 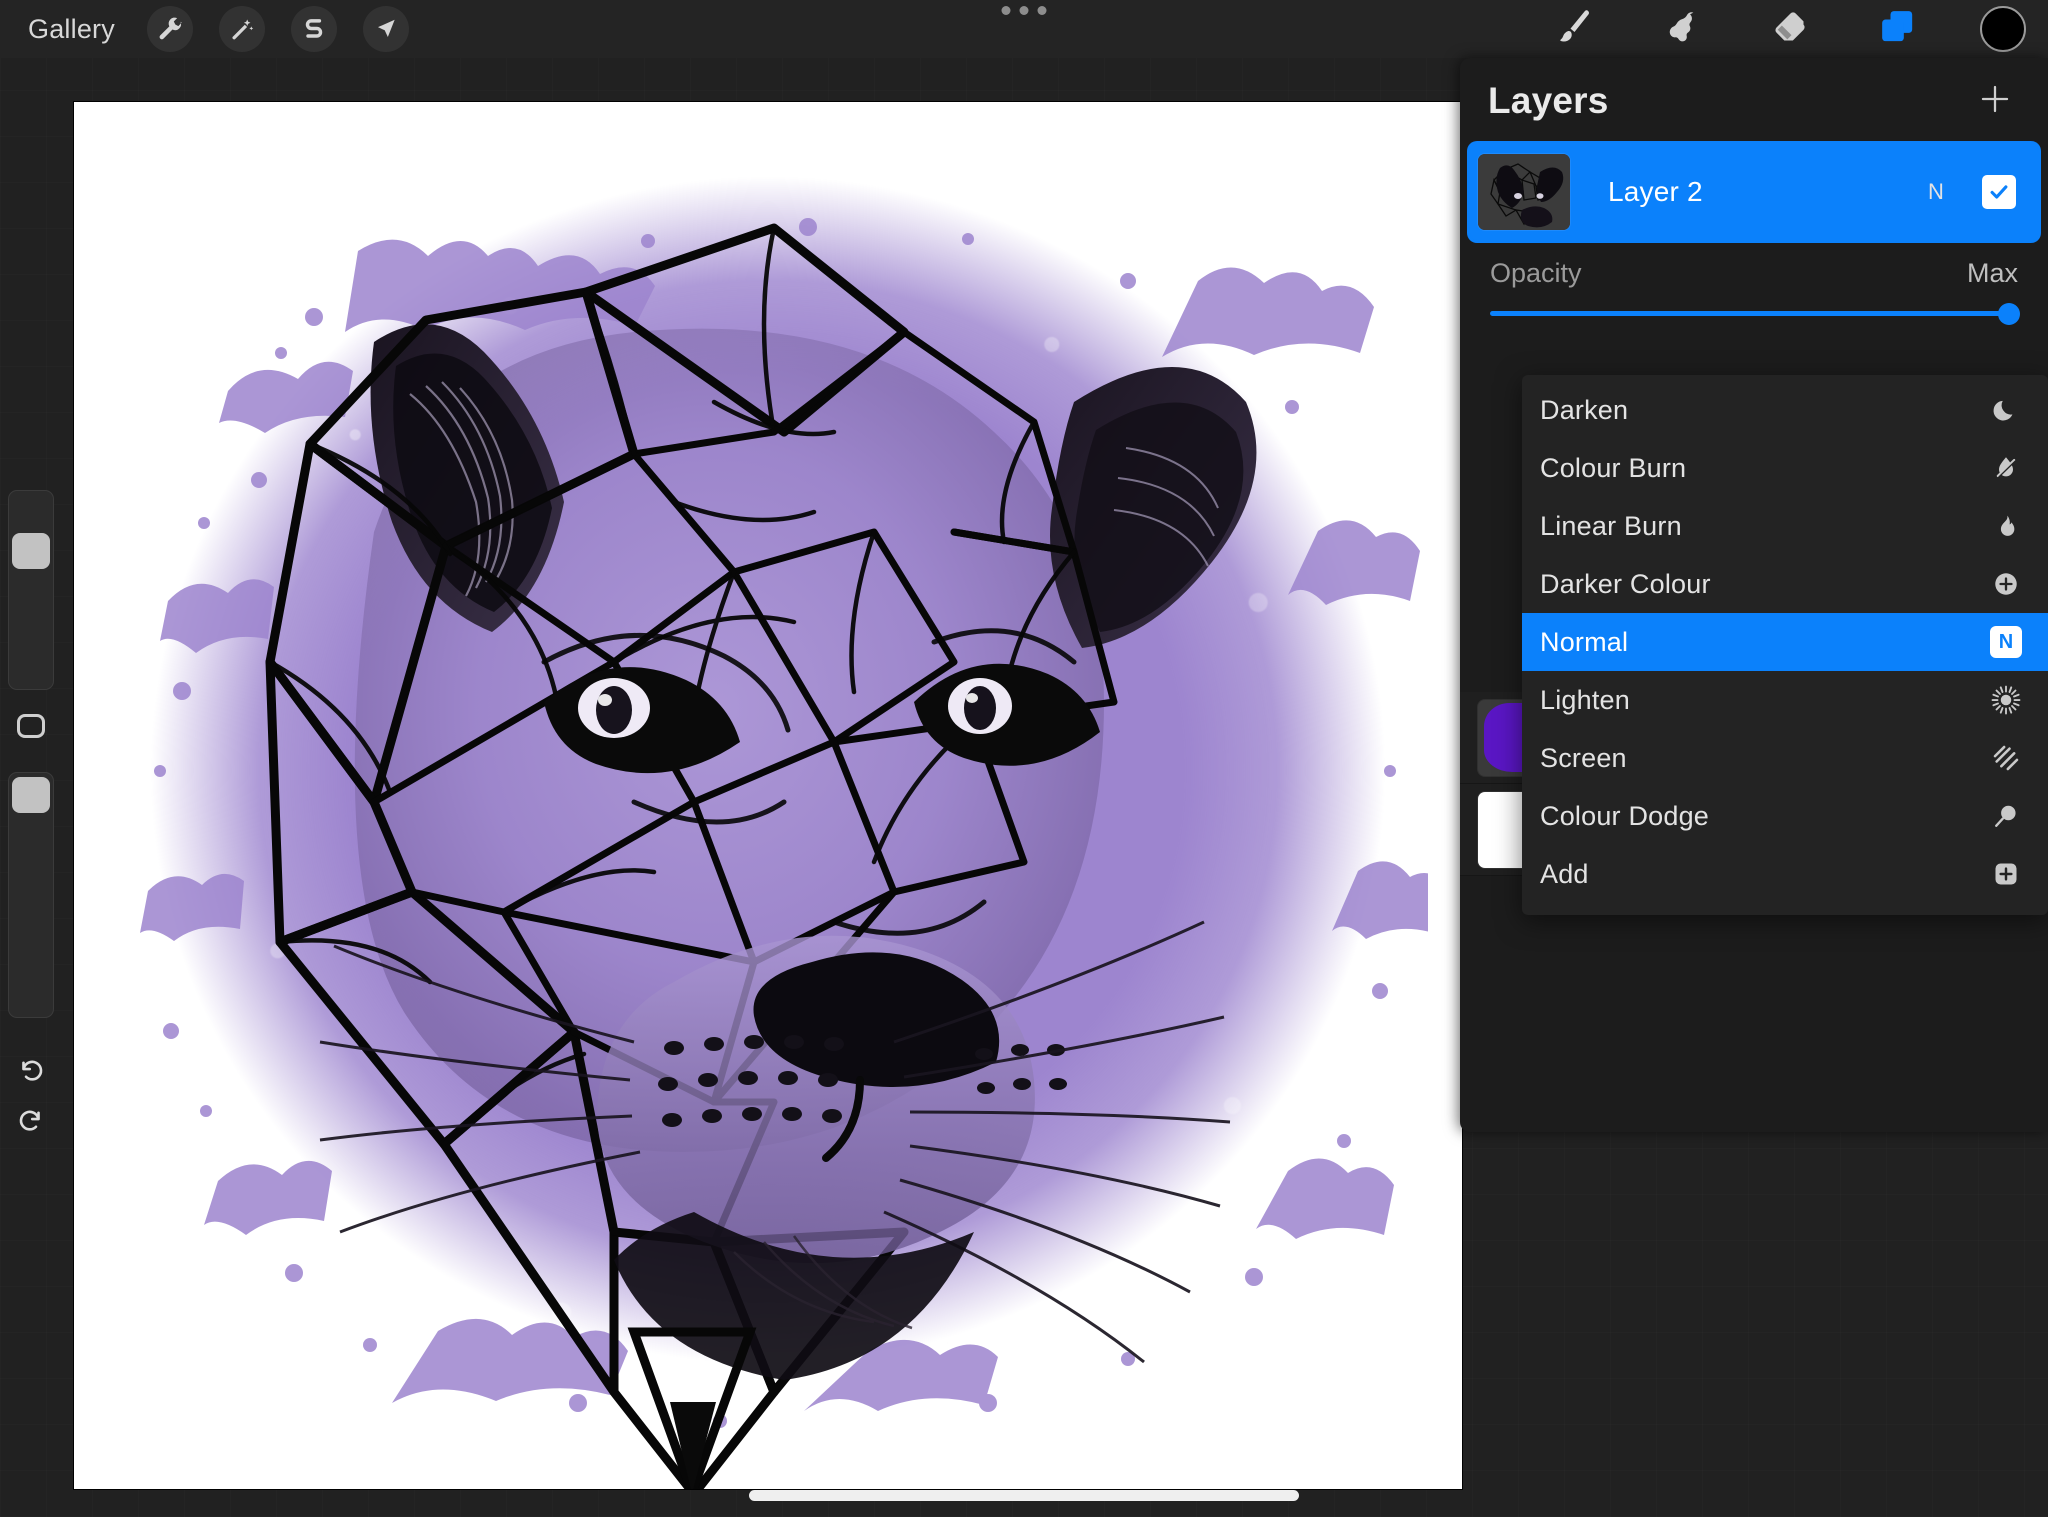 I want to click on left-sidebar, so click(x=31, y=860).